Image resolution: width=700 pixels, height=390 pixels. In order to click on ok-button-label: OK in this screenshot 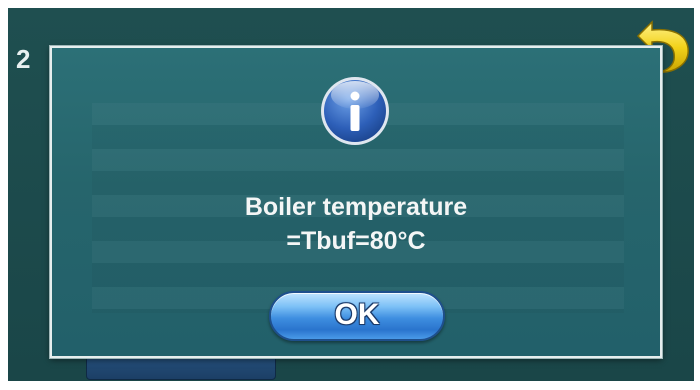, I will do `click(357, 314)`.